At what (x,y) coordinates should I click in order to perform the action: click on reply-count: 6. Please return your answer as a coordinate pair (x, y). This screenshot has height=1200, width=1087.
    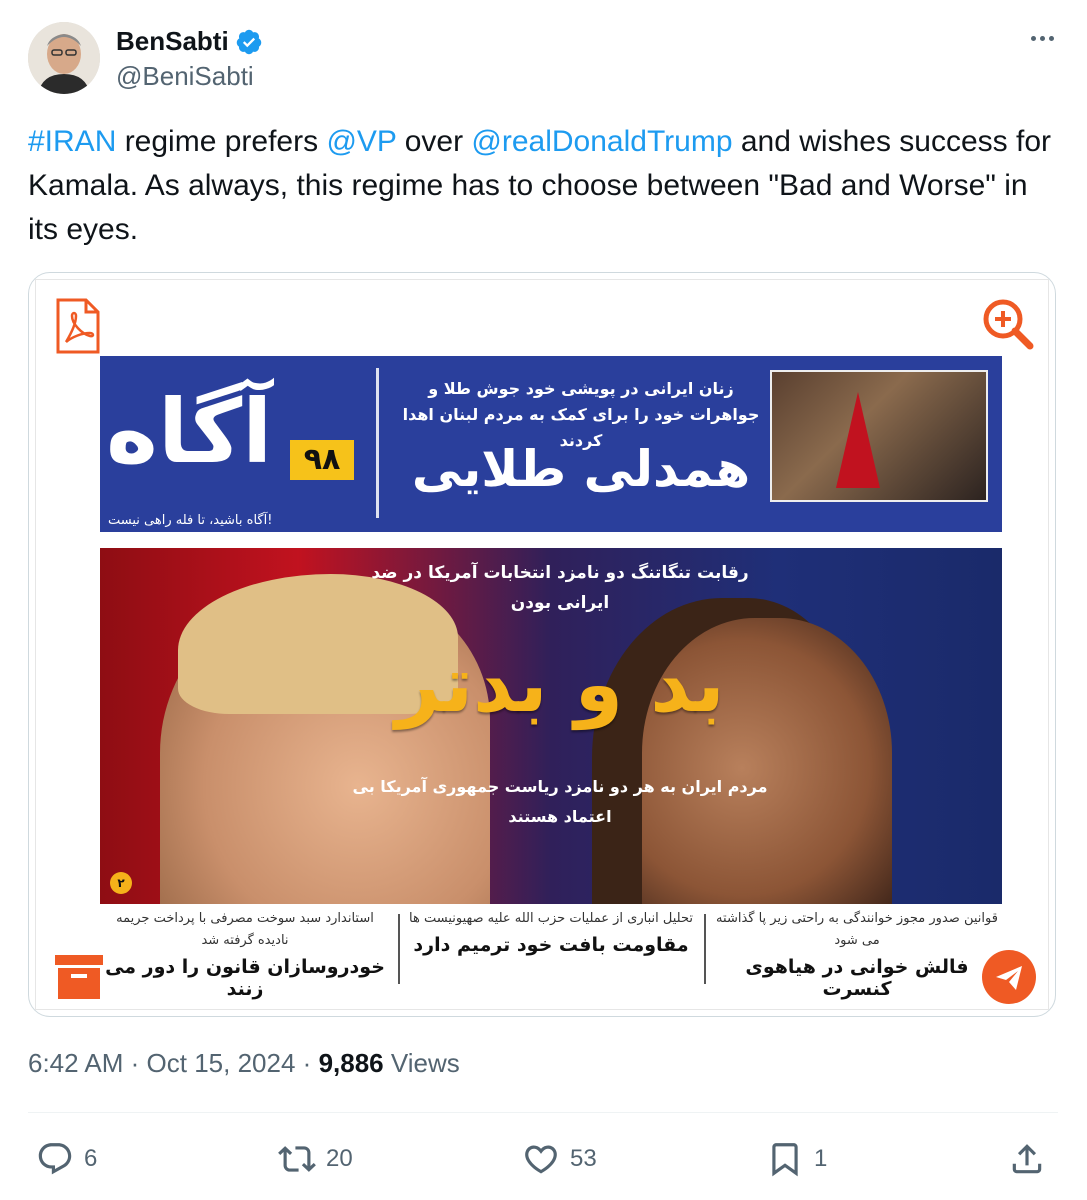
    Looking at the image, I should click on (91, 1158).